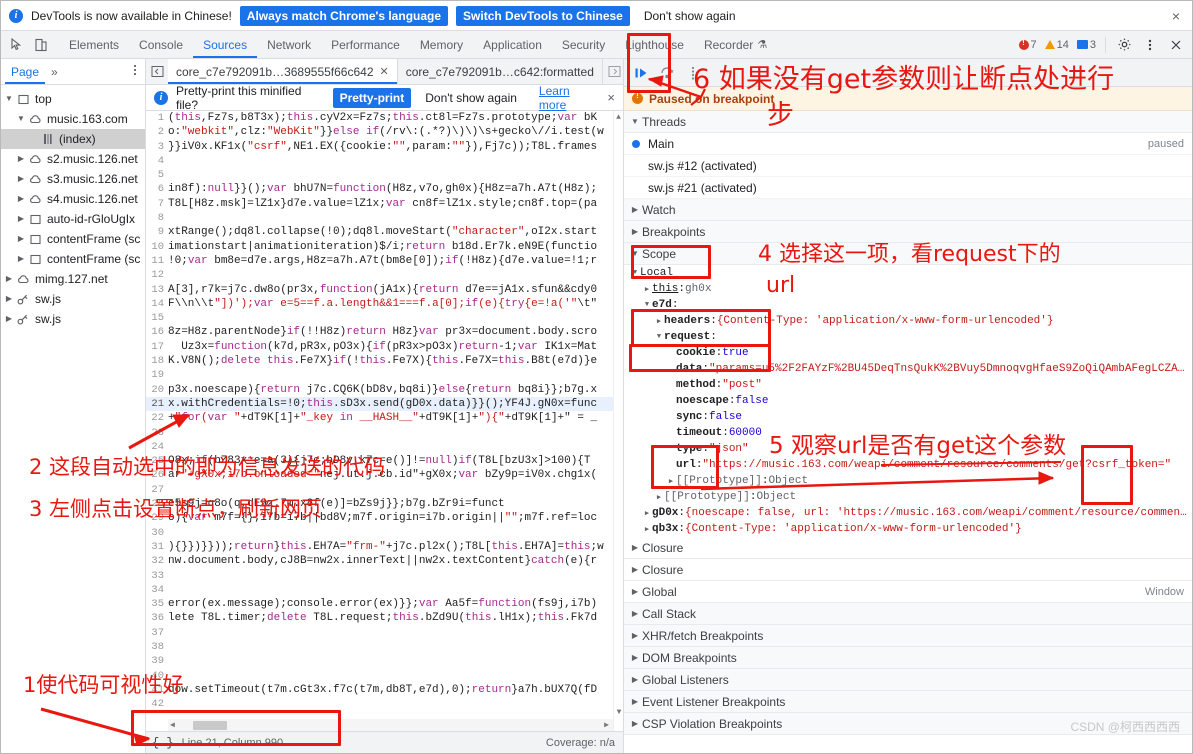 This screenshot has width=1193, height=754. Describe the element at coordinates (157, 547) in the screenshot. I see `line-number: 31` at that location.